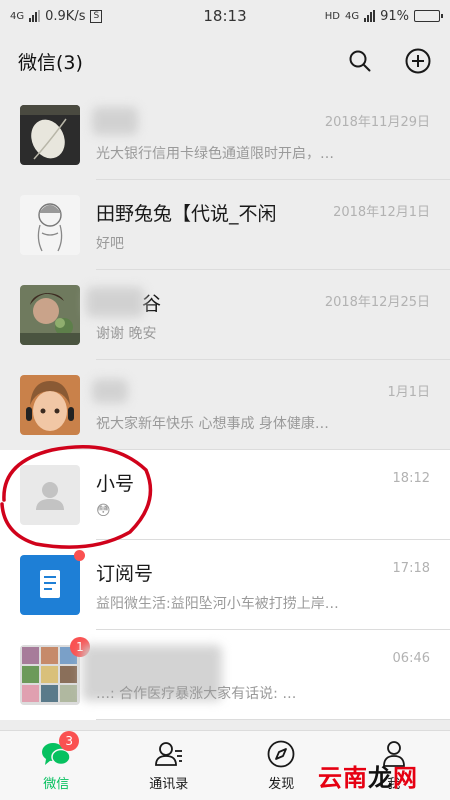 This screenshot has width=450, height=800. I want to click on chat-item: 田野兔兔【代说_不闲 2018年12月1日 好吧, so click(225, 225).